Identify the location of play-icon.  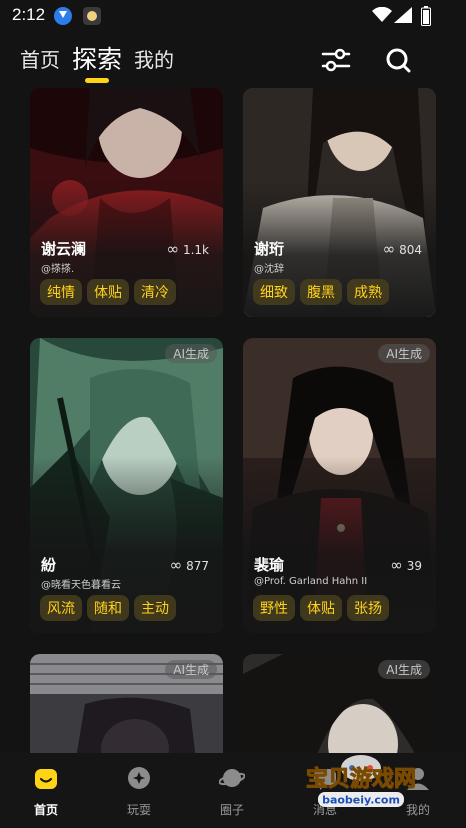
(139, 778).